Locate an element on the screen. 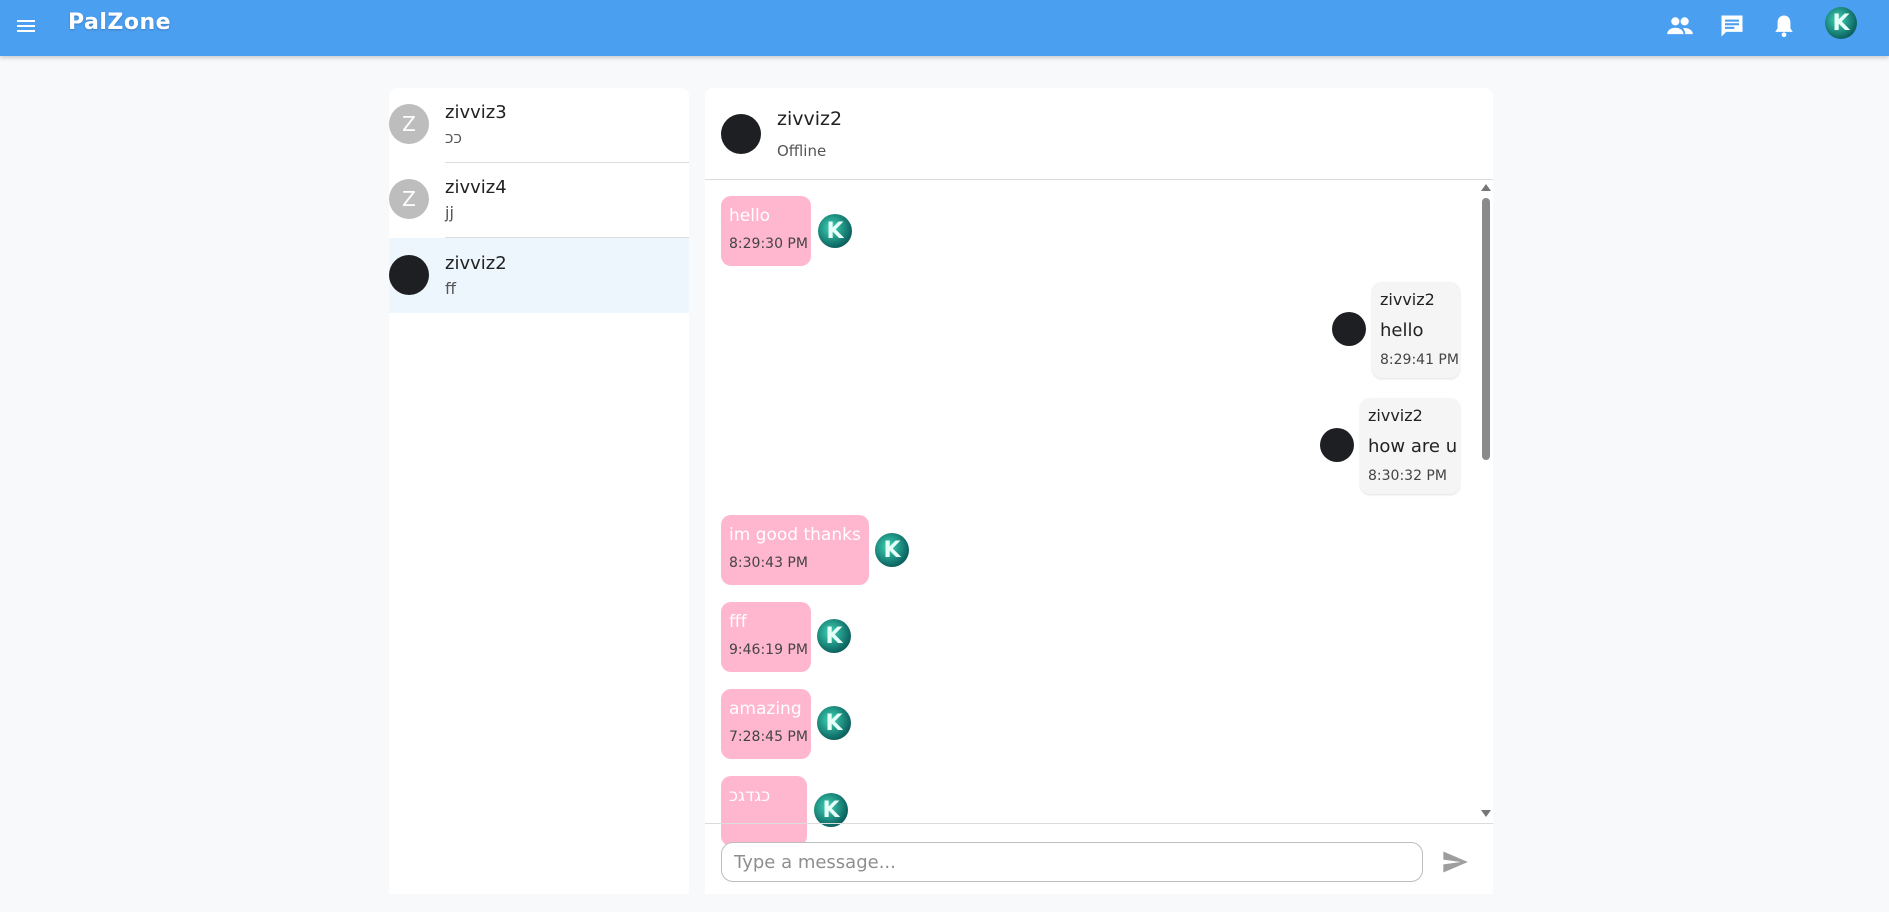  message-time: 7:28:45 PM is located at coordinates (768, 737).